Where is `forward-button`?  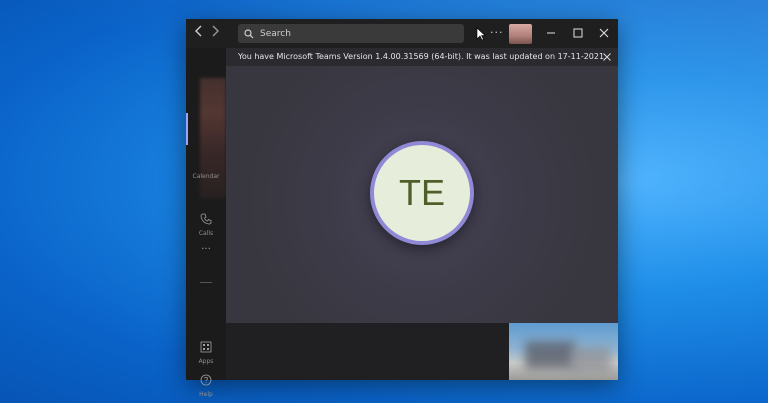 forward-button is located at coordinates (215, 33).